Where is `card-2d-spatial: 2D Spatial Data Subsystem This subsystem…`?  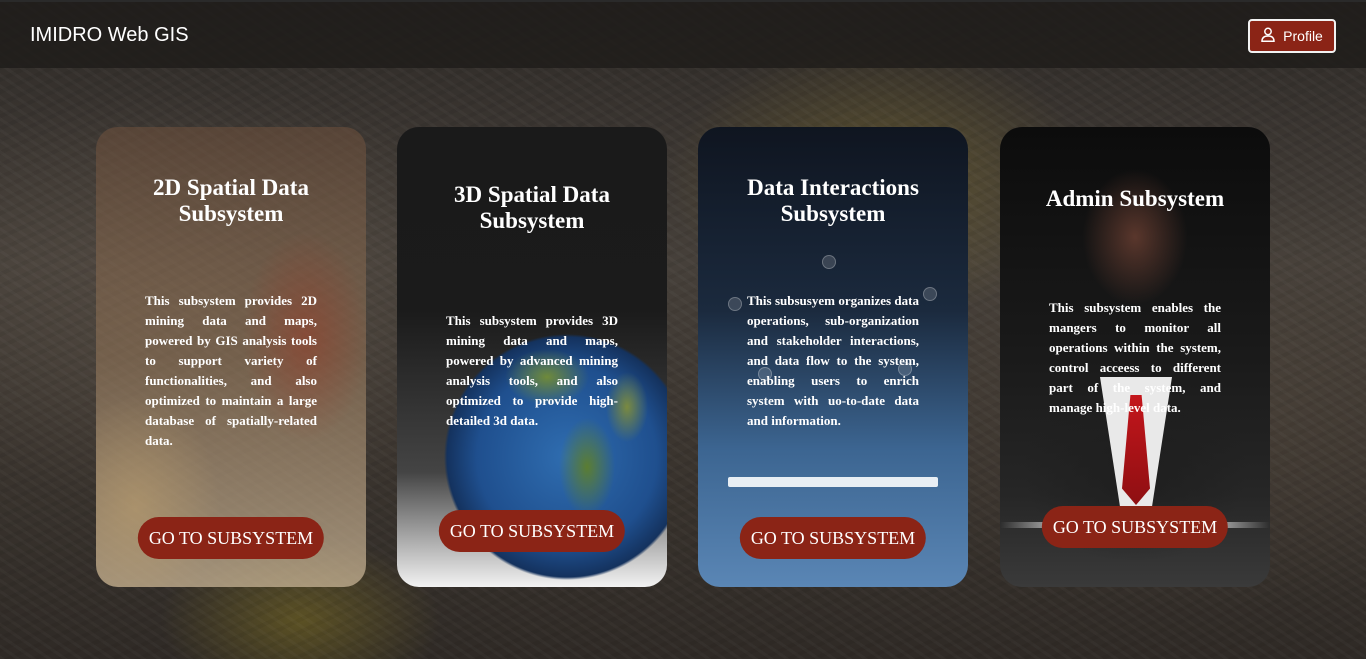 card-2d-spatial: 2D Spatial Data Subsystem This subsystem… is located at coordinates (231, 357).